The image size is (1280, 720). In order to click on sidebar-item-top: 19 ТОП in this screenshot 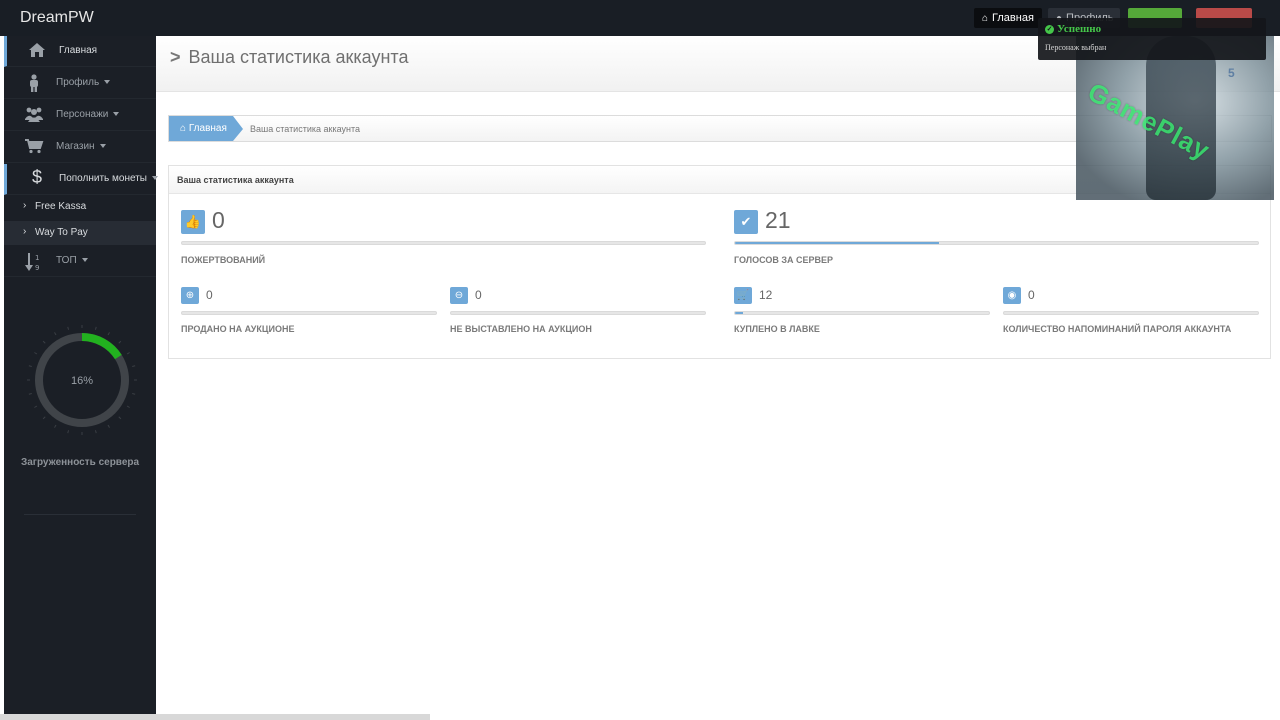, I will do `click(80, 261)`.